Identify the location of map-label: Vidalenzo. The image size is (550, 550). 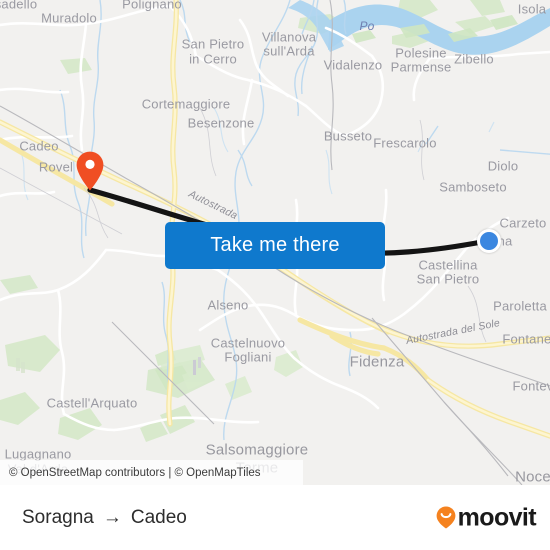
(353, 65).